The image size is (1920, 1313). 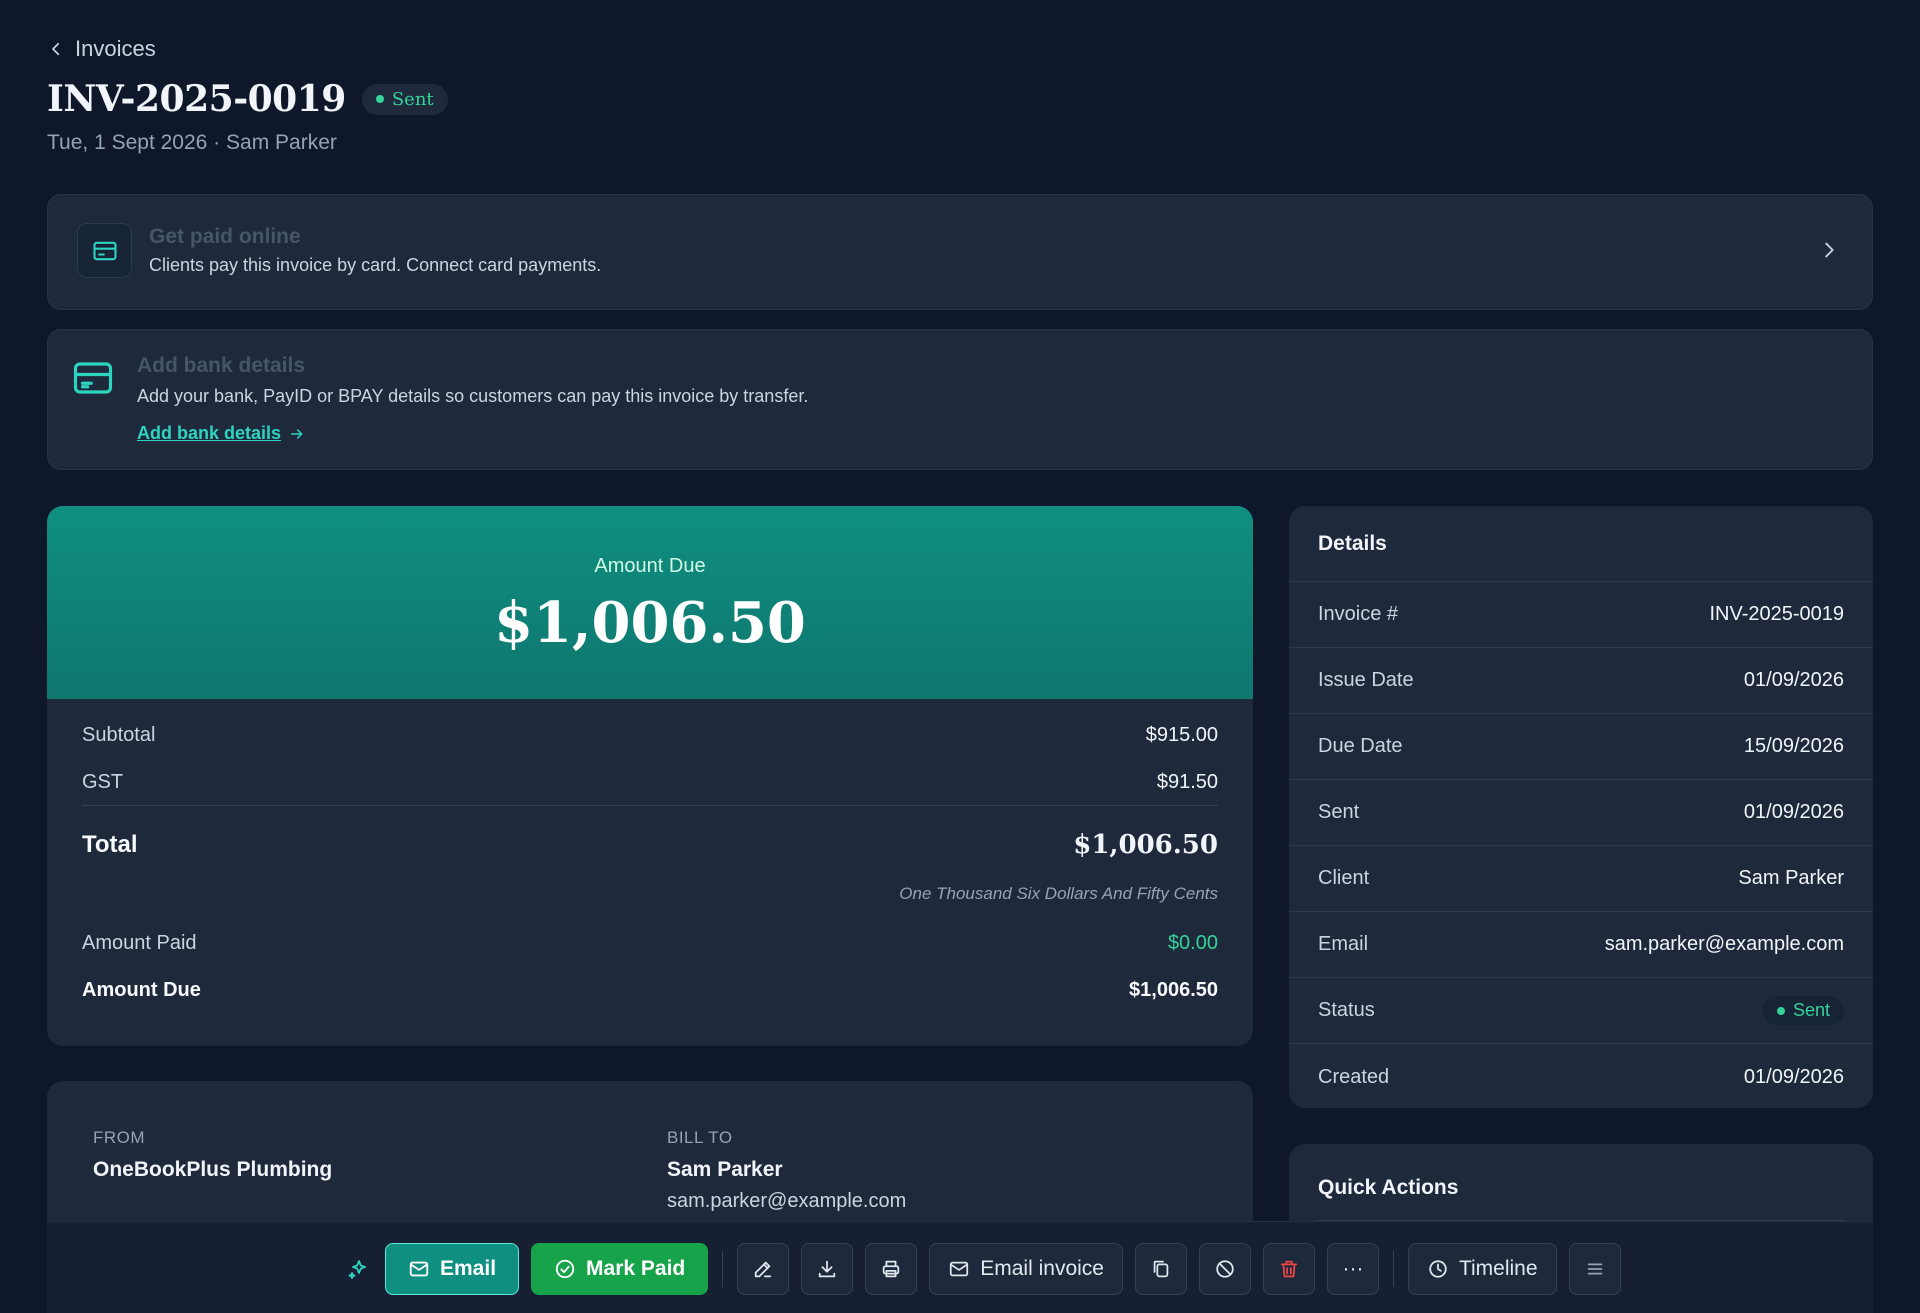 What do you see at coordinates (196, 99) in the screenshot?
I see `page-title: INV-2025-0019` at bounding box center [196, 99].